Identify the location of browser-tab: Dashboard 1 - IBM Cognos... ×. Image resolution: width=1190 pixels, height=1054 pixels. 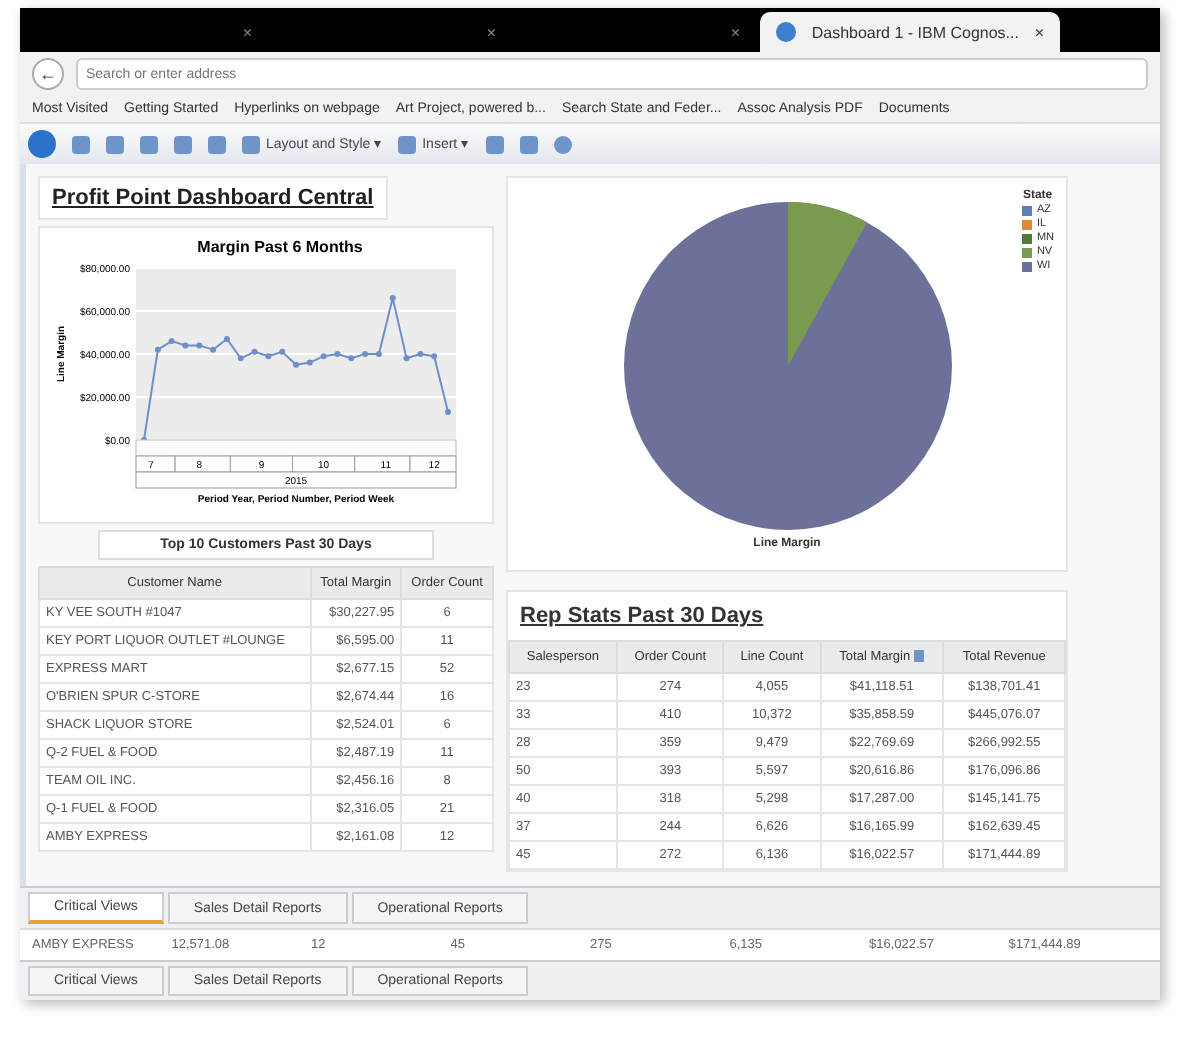
(910, 32).